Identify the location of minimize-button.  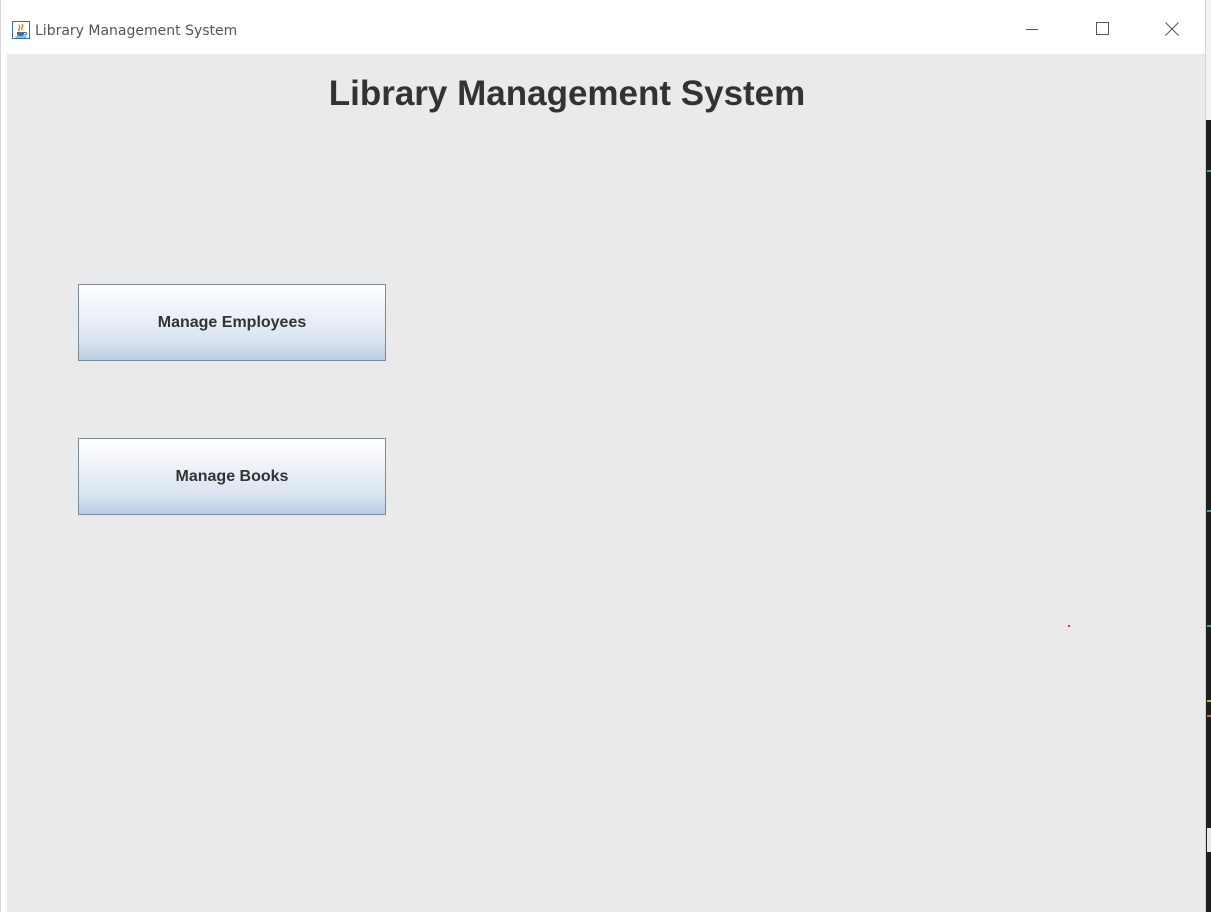
(1032, 31).